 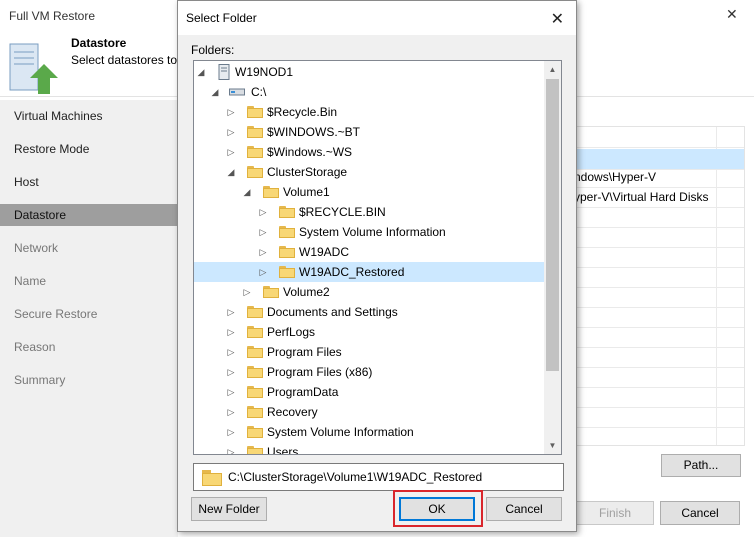 What do you see at coordinates (369, 212) in the screenshot?
I see `tree-node-folder: ▷ $RECYCLE.BIN` at bounding box center [369, 212].